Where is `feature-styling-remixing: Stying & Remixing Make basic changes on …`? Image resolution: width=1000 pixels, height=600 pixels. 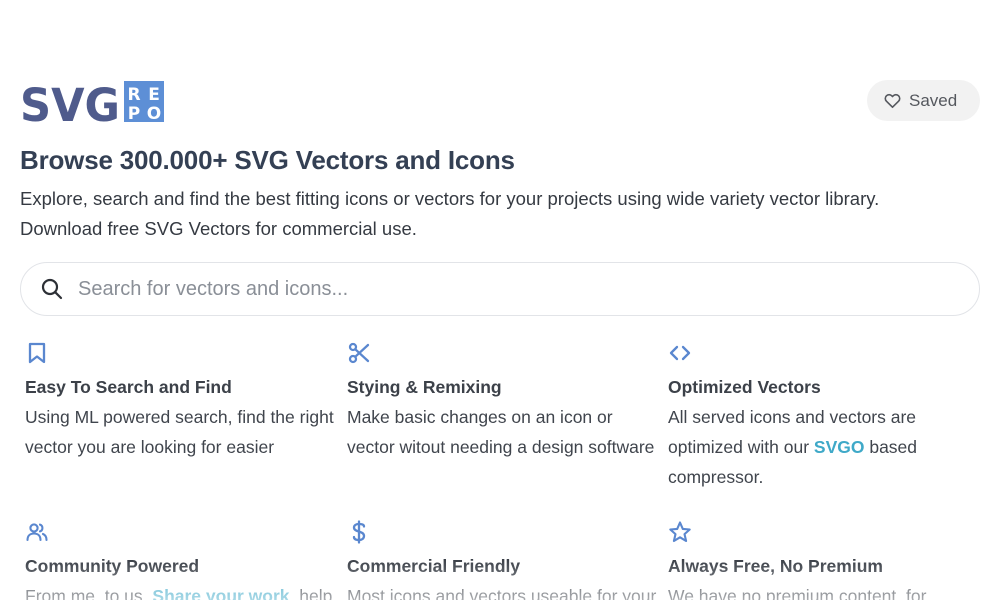 feature-styling-remixing: Stying & Remixing Make basic changes on … is located at coordinates (504, 401).